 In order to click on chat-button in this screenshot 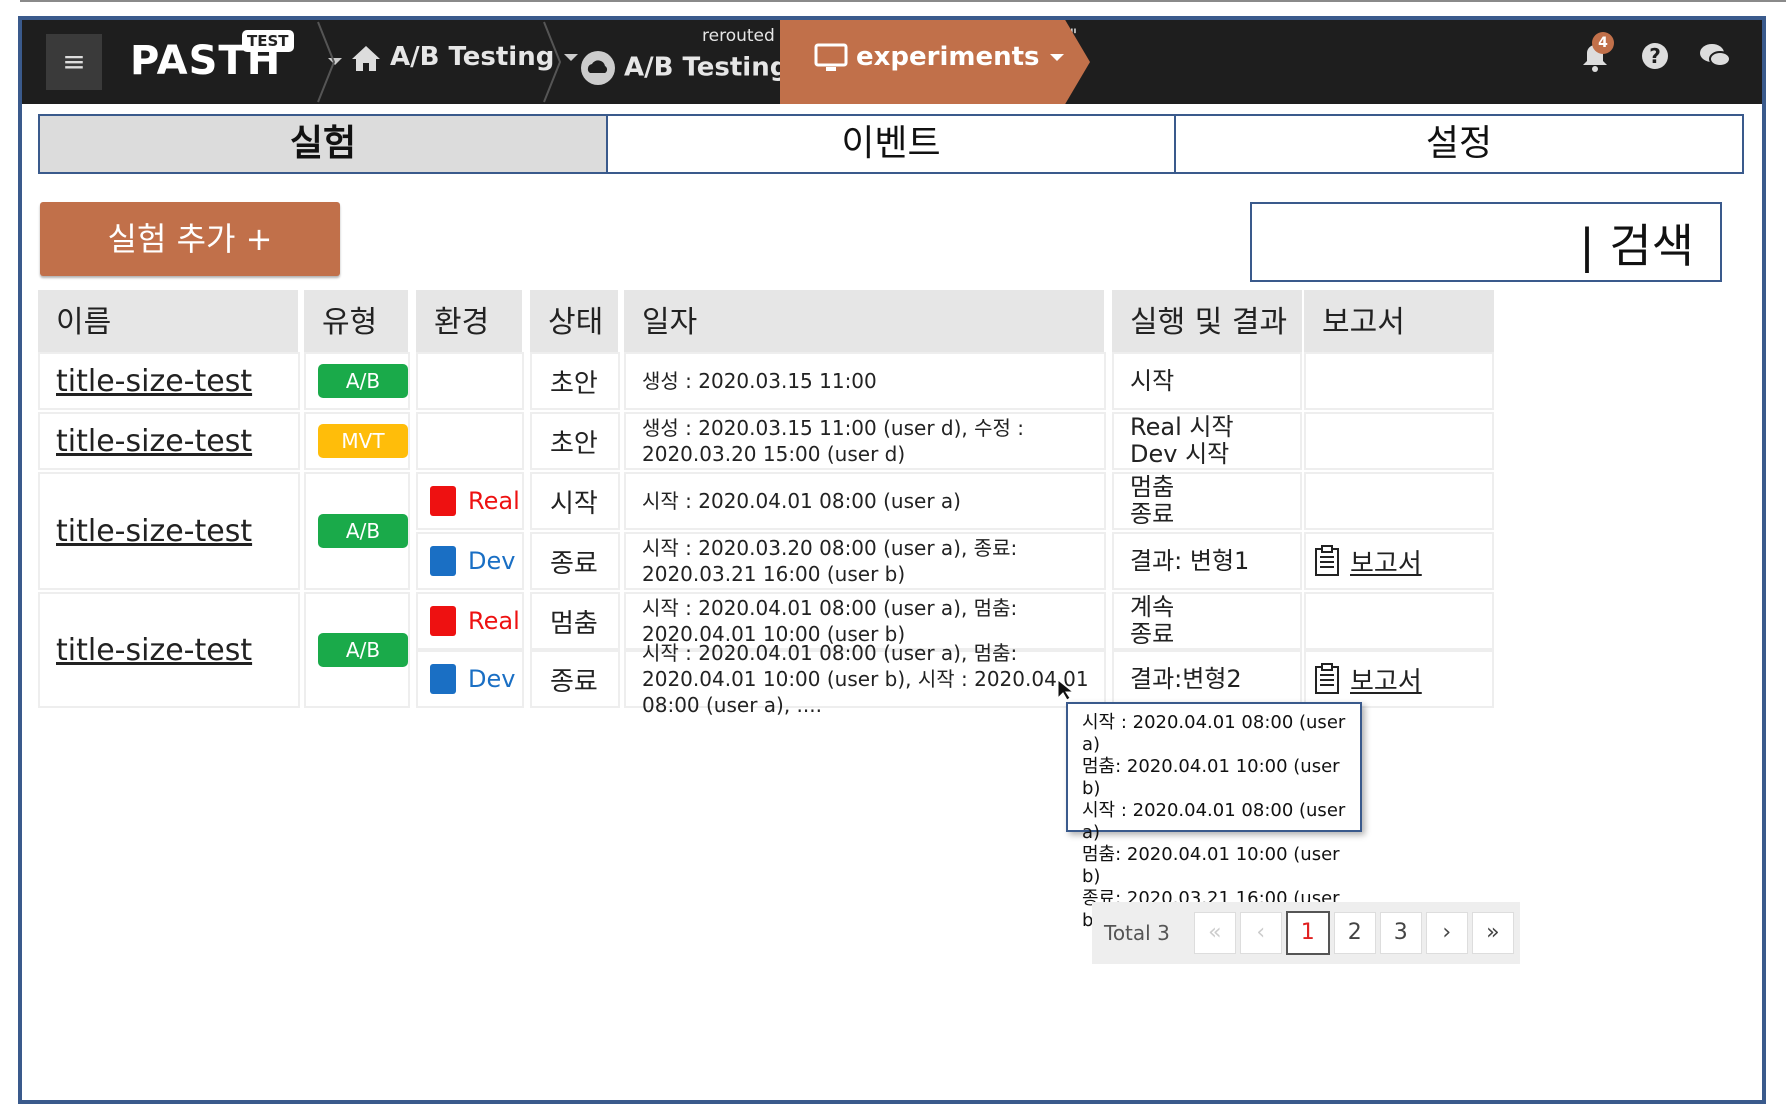, I will do `click(1715, 59)`.